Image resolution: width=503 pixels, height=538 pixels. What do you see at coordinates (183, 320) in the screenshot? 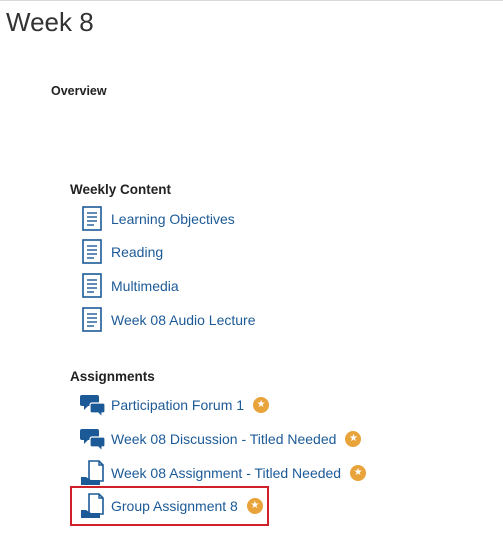
I see `content-item-label: Week 08 Audio Lecture` at bounding box center [183, 320].